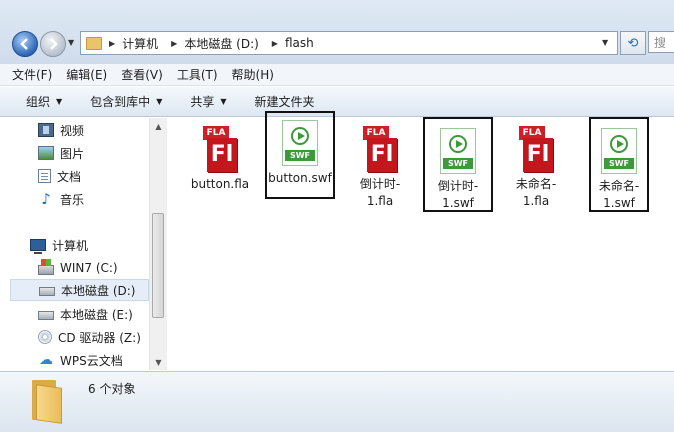 This screenshot has height=432, width=674. Describe the element at coordinates (300, 178) in the screenshot. I see `file-name: button.swf` at that location.